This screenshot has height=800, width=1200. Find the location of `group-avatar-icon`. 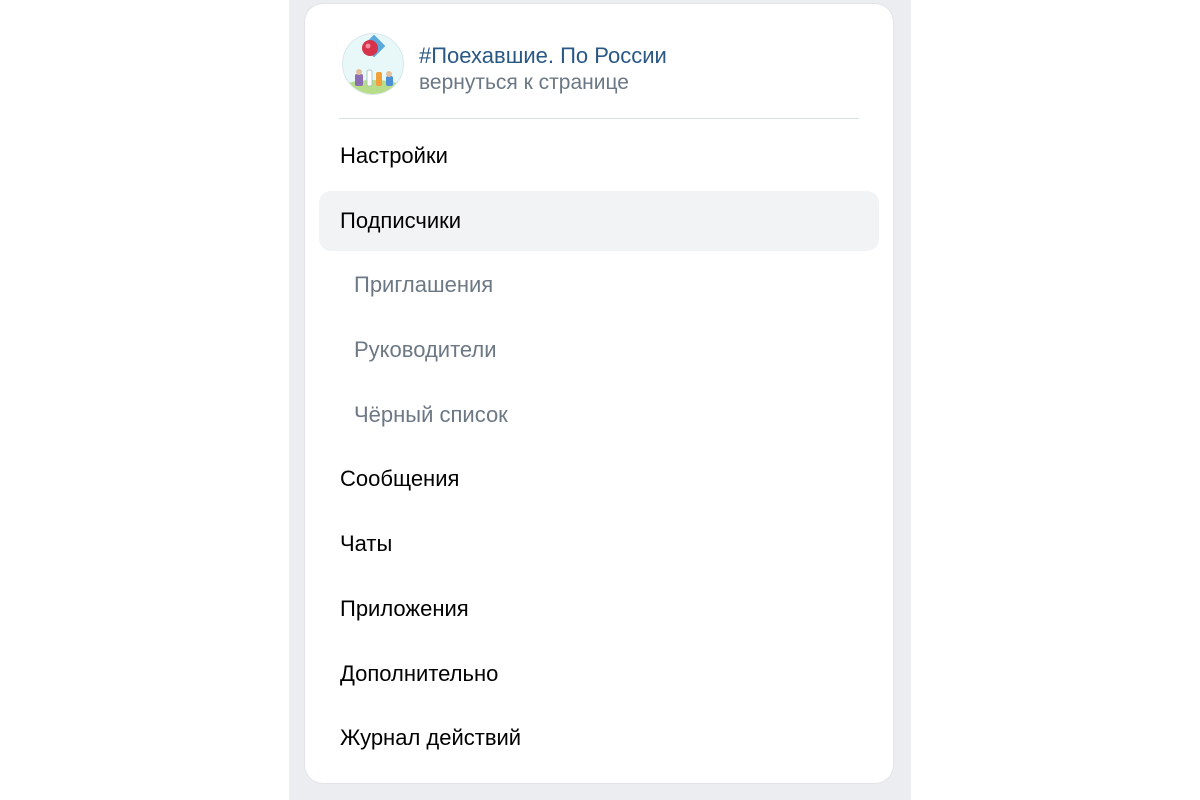

group-avatar-icon is located at coordinates (373, 64).